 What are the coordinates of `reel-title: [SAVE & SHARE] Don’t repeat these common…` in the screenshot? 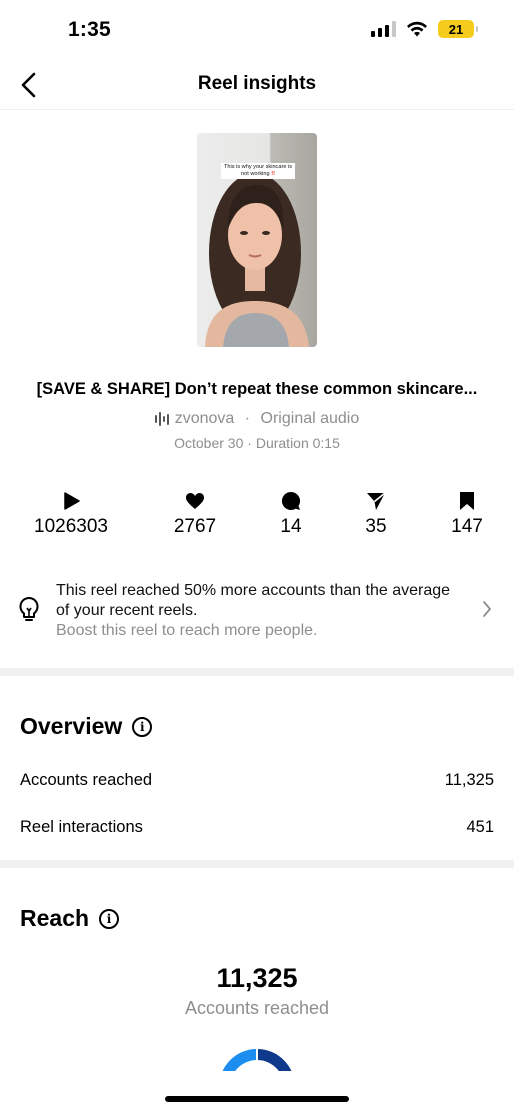 It's located at (257, 389).